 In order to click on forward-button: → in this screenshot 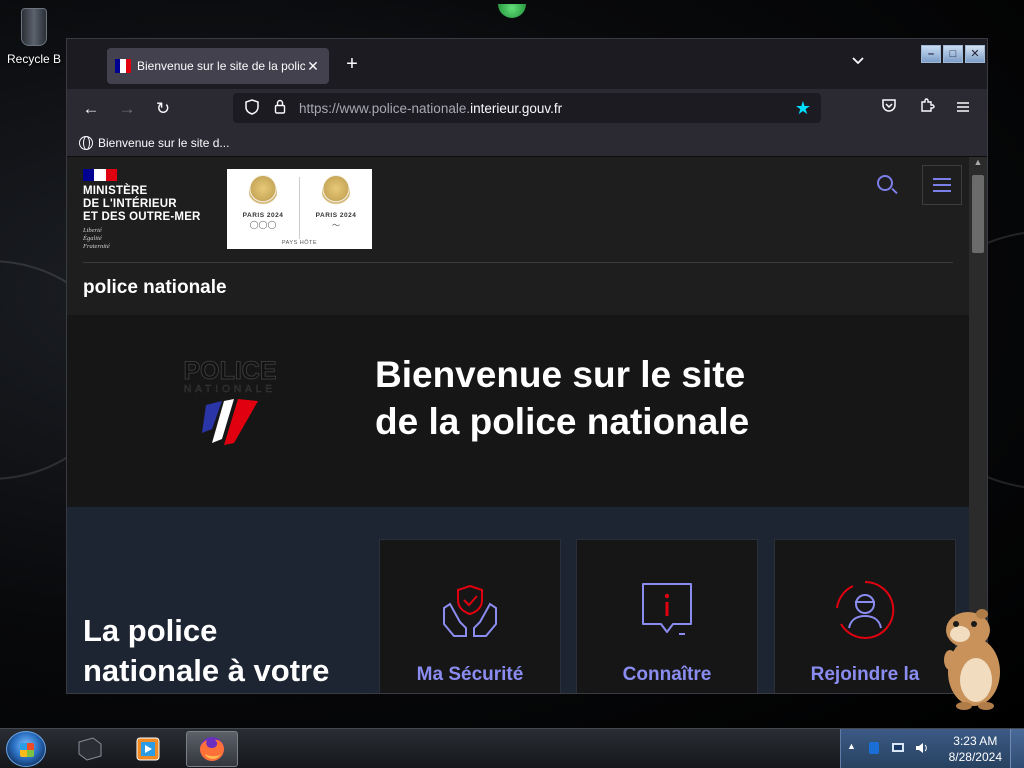, I will do `click(127, 109)`.